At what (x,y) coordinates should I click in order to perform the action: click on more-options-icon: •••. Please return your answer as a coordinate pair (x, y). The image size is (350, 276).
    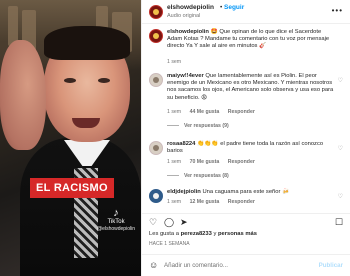
    Looking at the image, I should click on (337, 10).